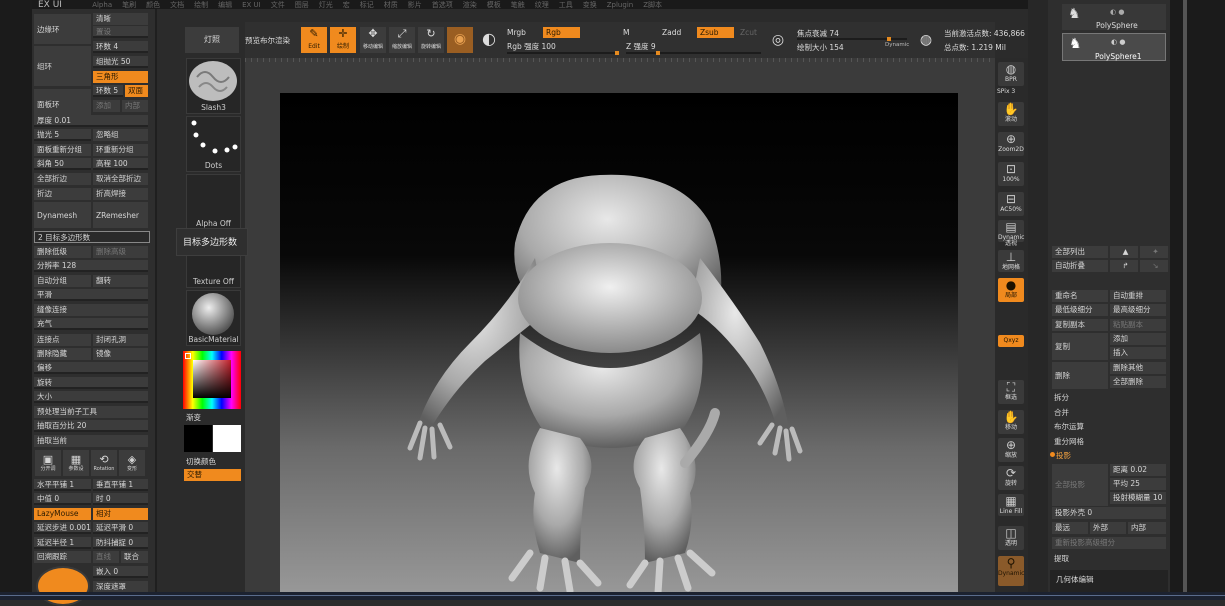 The image size is (1225, 606). I want to click on close-holes-button: 封闭孔洞, so click(120, 340).